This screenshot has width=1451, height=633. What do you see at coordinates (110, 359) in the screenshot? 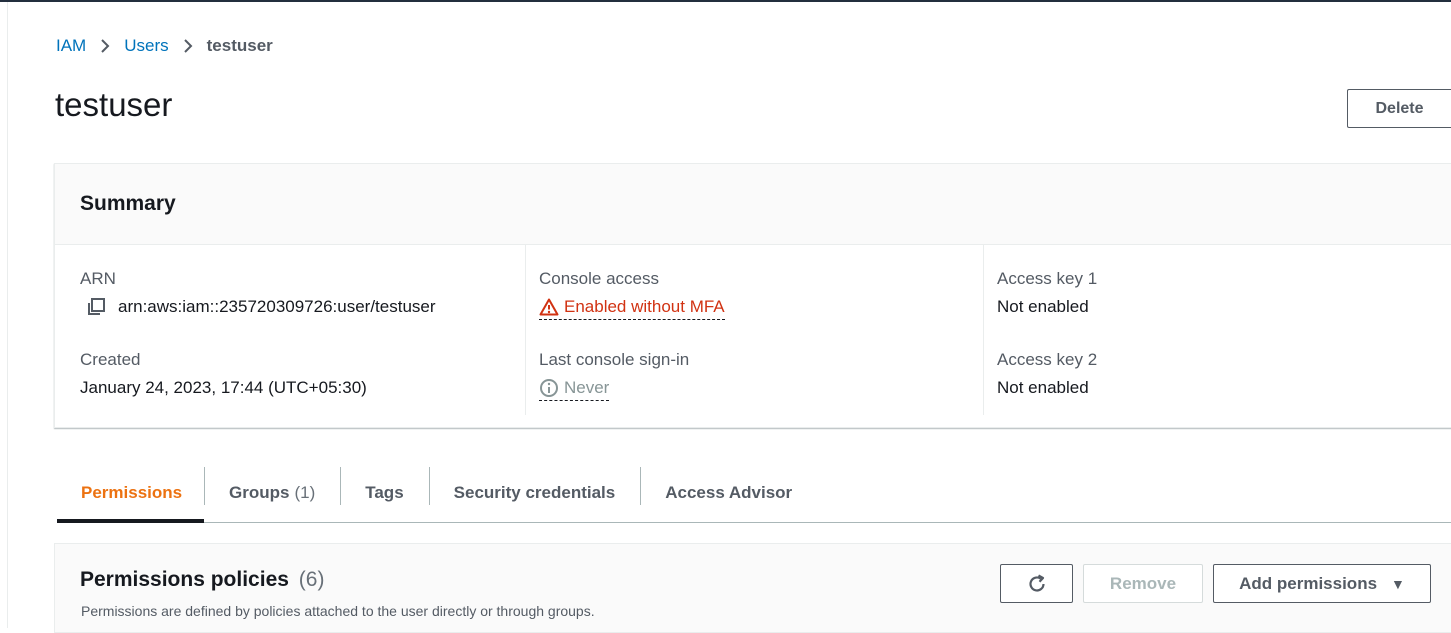
I see `created-label: Created` at bounding box center [110, 359].